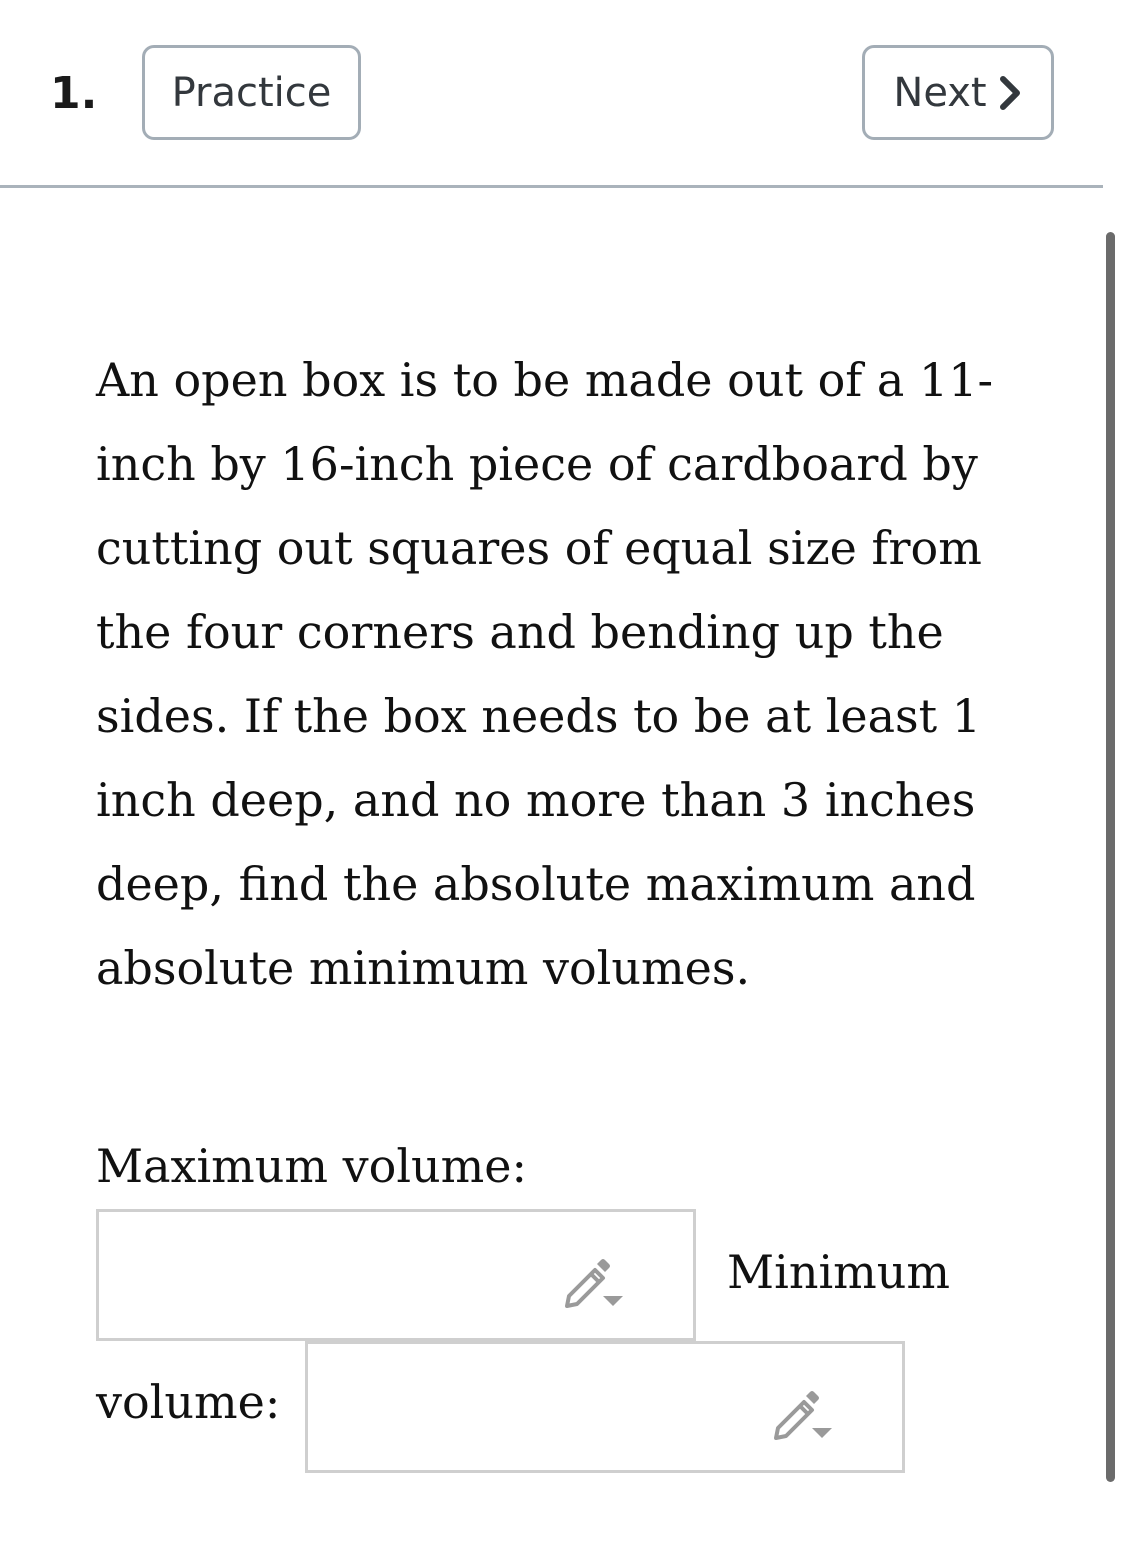  What do you see at coordinates (605, 1407) in the screenshot?
I see `minimum-volume-input` at bounding box center [605, 1407].